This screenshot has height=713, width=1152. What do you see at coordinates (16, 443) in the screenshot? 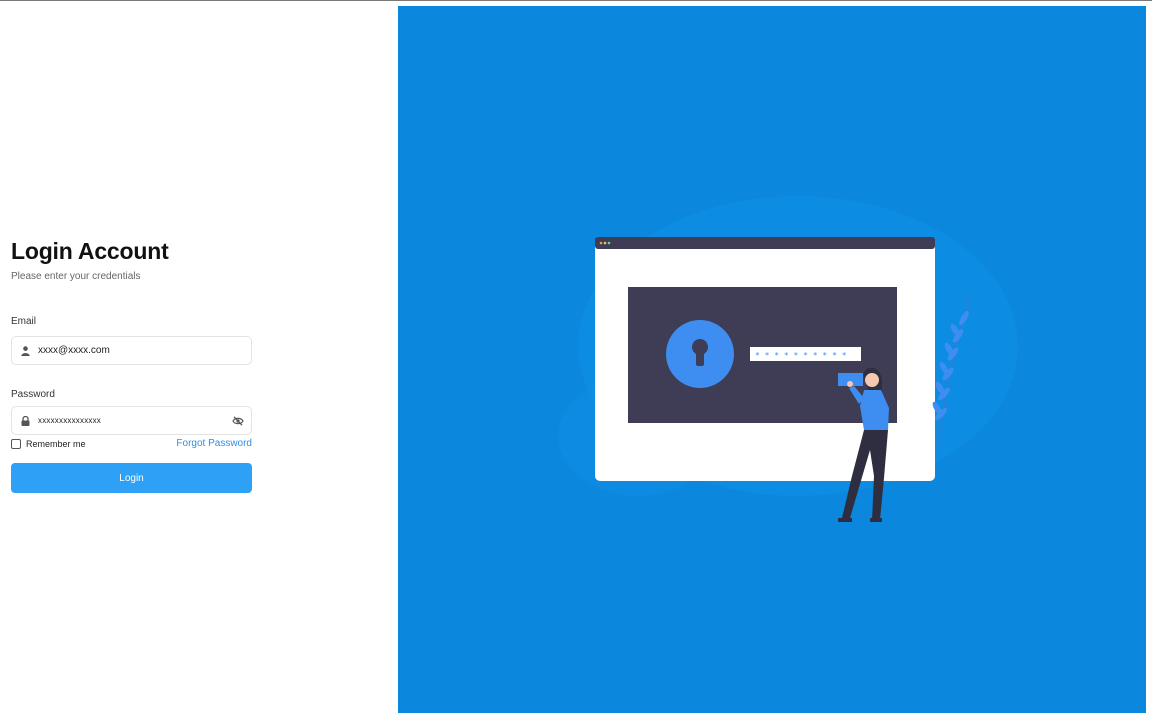
I see `remember-checkbox` at bounding box center [16, 443].